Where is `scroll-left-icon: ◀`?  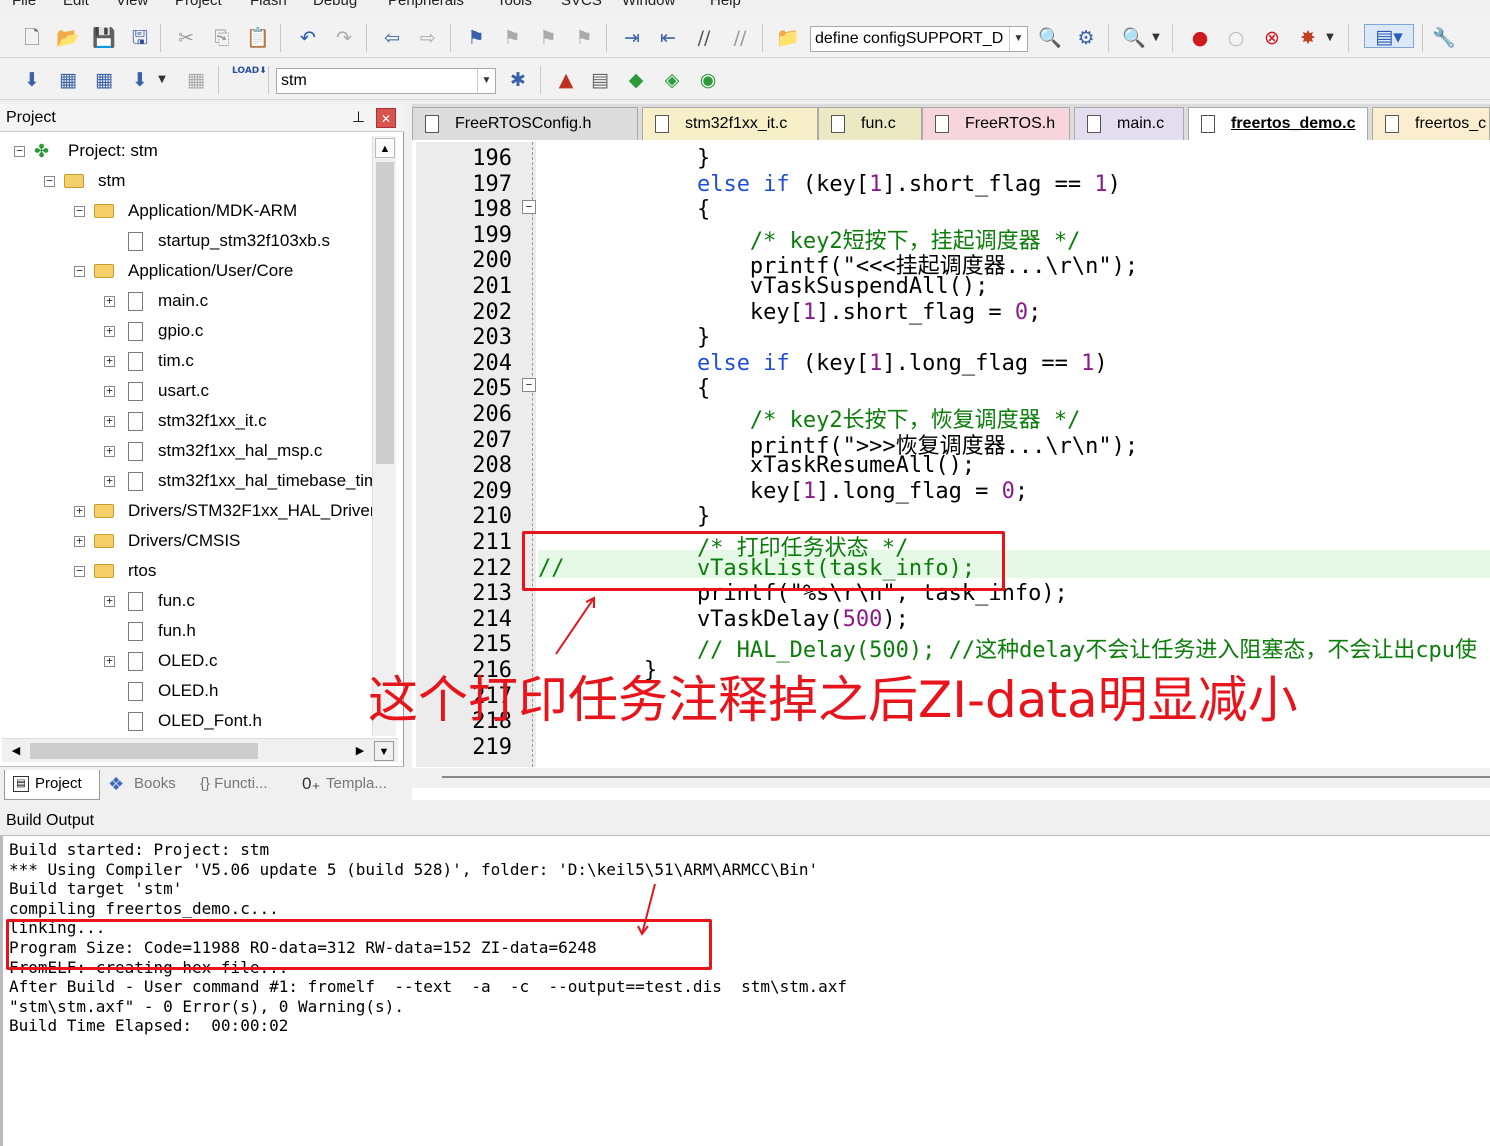
scroll-left-icon: ◀ is located at coordinates (16, 751).